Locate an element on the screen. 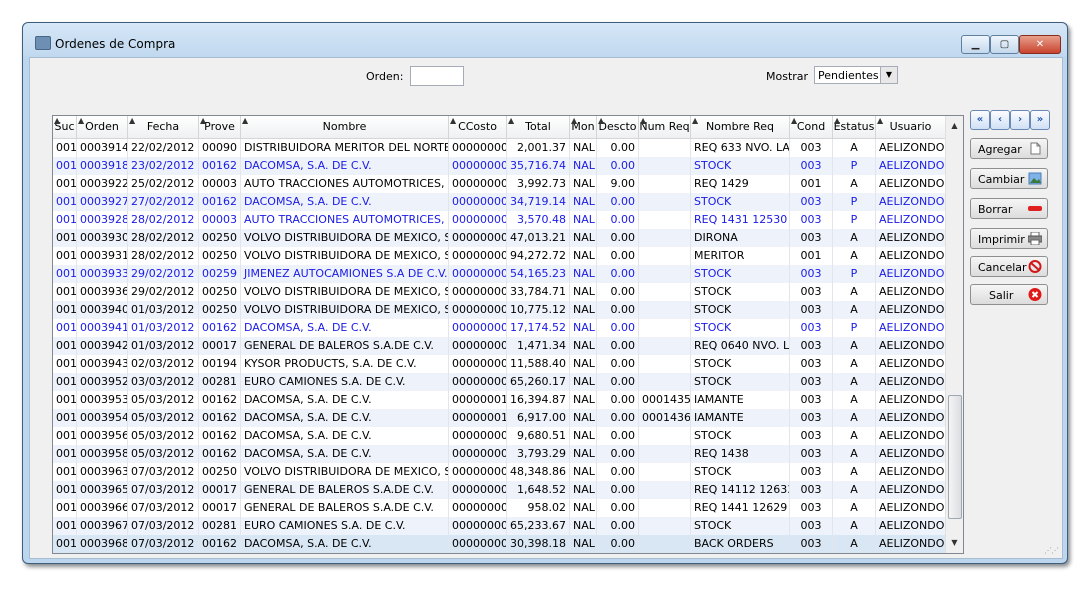 The height and width of the screenshot is (590, 1092). cancelar-button: Cancelar is located at coordinates (1009, 266).